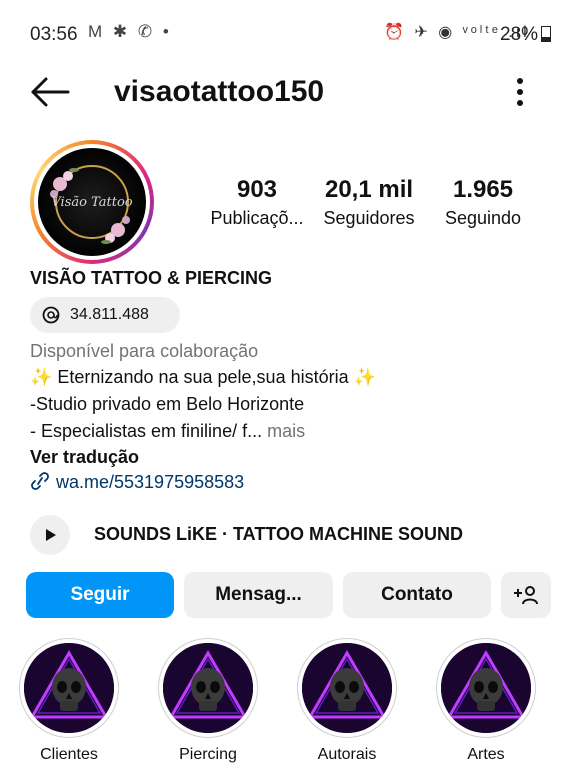 The width and height of the screenshot is (564, 780). What do you see at coordinates (483, 189) in the screenshot?
I see `following-count: 1.965` at bounding box center [483, 189].